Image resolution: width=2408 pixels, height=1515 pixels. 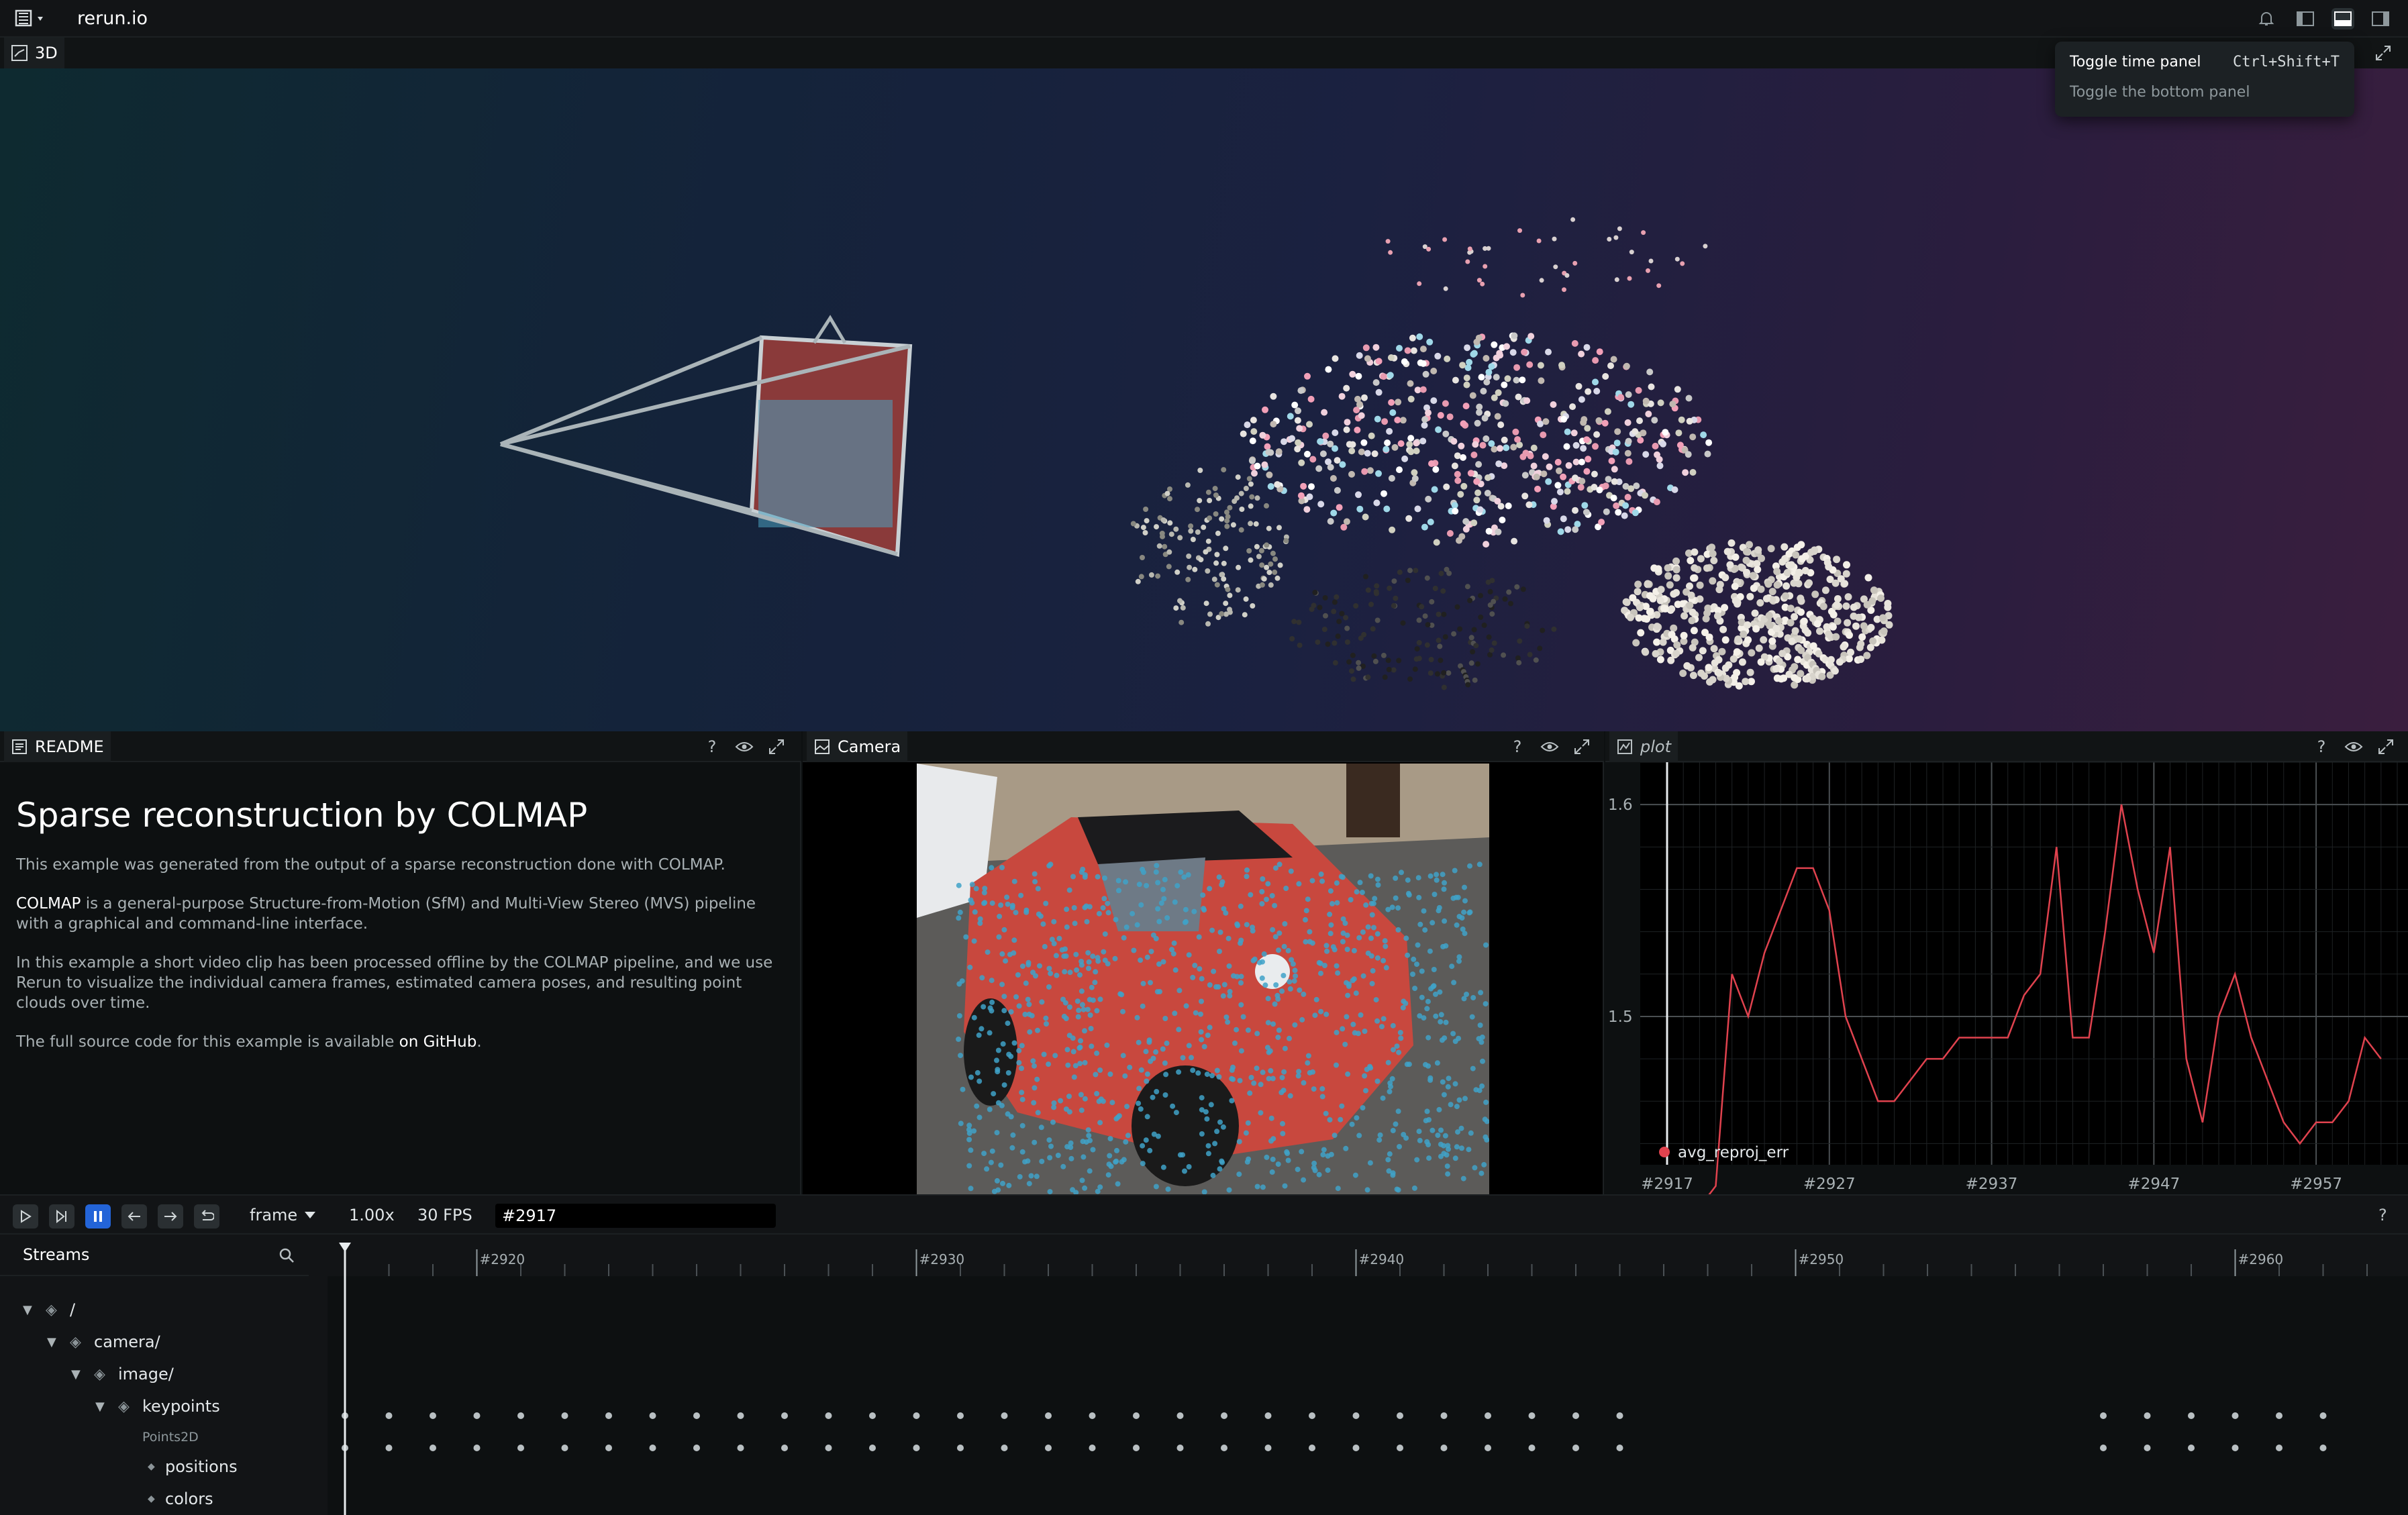 I want to click on plot-help-button: ?, so click(x=2321, y=747).